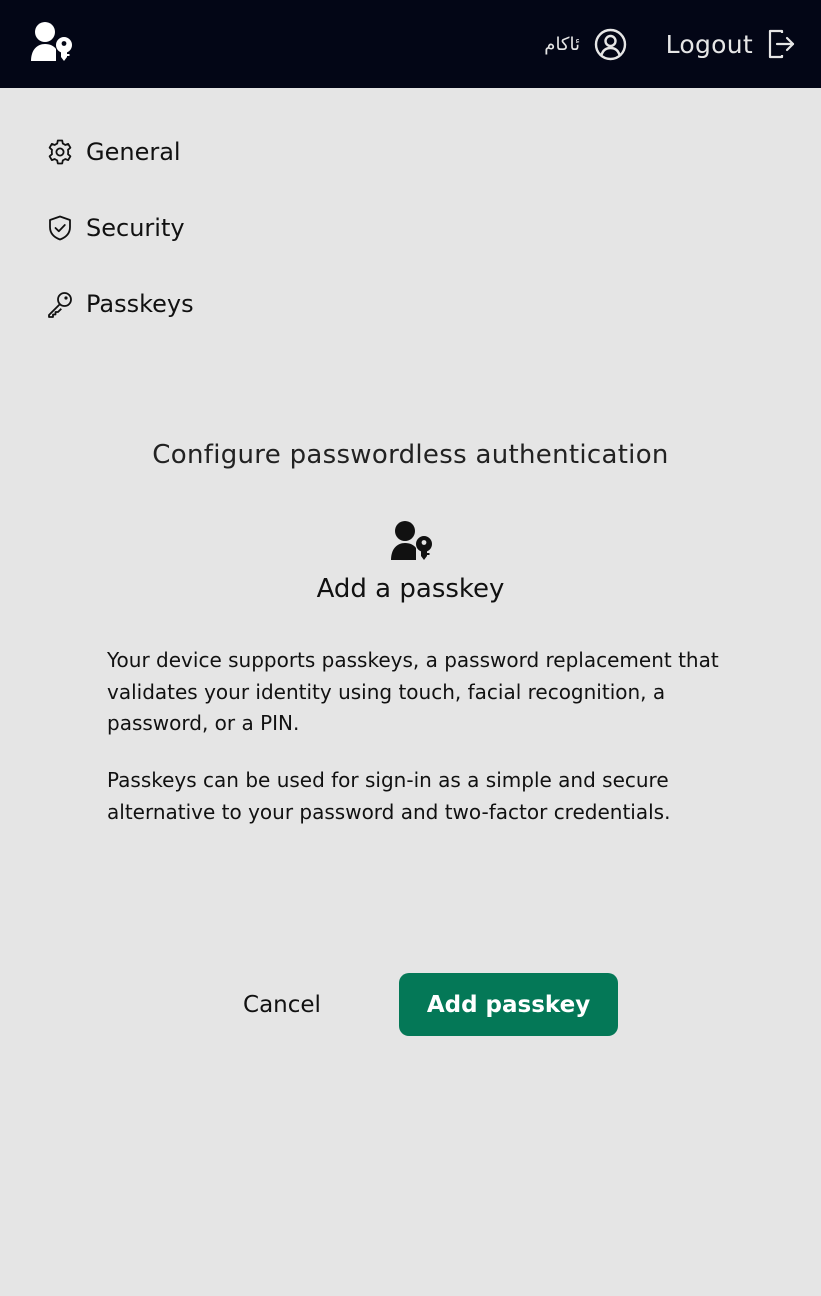 Image resolution: width=821 pixels, height=1296 pixels. Describe the element at coordinates (60, 305) in the screenshot. I see `key-icon` at that location.